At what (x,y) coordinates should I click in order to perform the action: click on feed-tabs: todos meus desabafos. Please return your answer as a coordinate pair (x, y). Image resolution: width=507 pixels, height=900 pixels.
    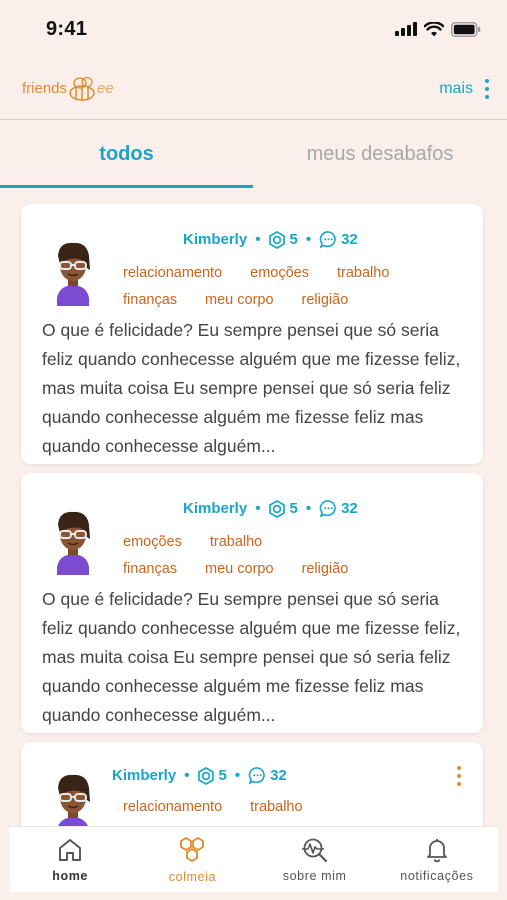
    Looking at the image, I should click on (253, 154).